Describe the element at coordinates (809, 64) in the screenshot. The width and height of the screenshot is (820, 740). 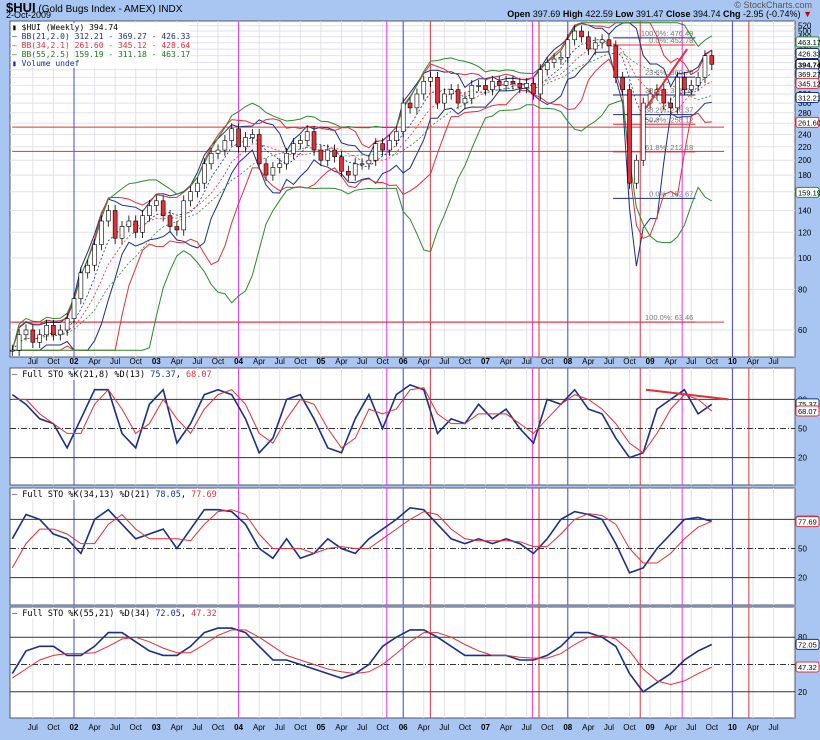
I see `price-tag: 394.74` at that location.